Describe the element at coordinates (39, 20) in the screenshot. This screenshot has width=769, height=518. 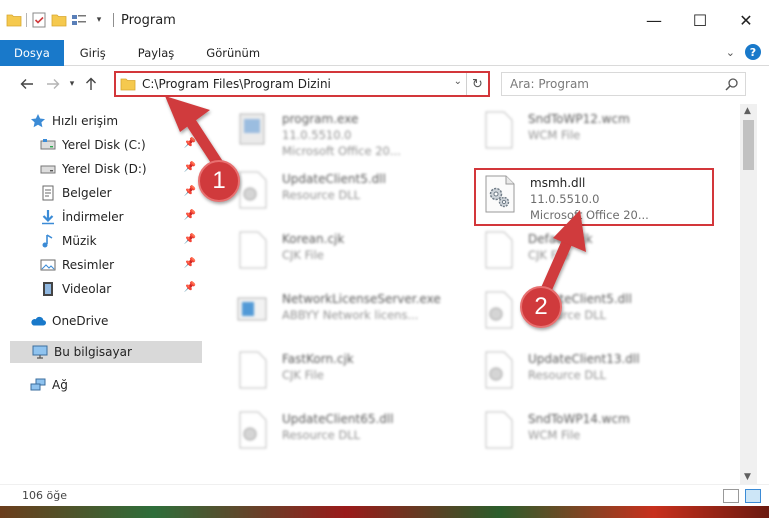
I see `properties-icon` at that location.